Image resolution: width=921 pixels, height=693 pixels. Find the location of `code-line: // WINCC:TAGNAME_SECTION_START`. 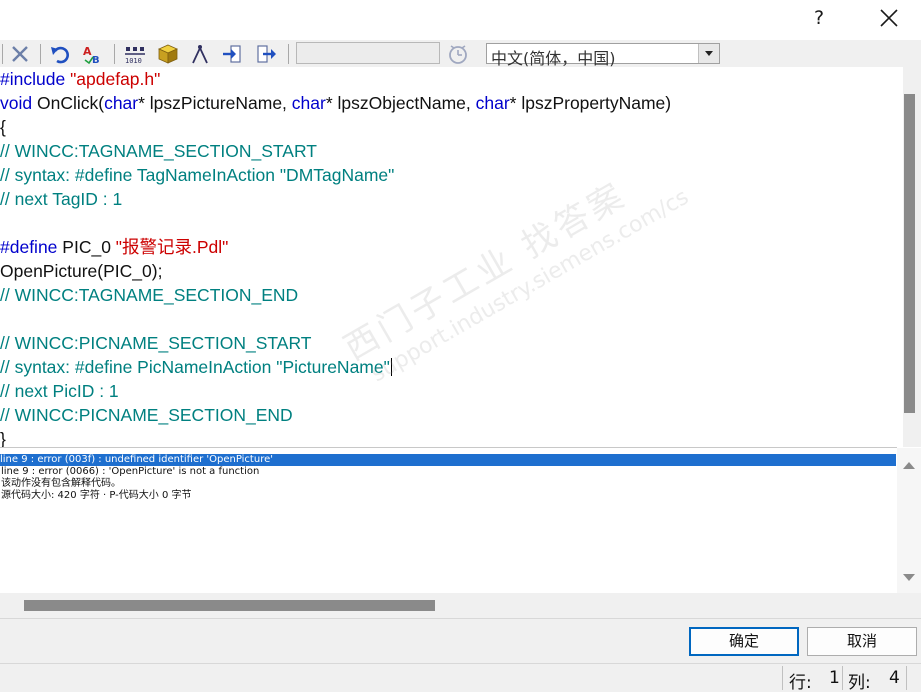

code-line: // WINCC:TAGNAME_SECTION_START is located at coordinates (158, 151).